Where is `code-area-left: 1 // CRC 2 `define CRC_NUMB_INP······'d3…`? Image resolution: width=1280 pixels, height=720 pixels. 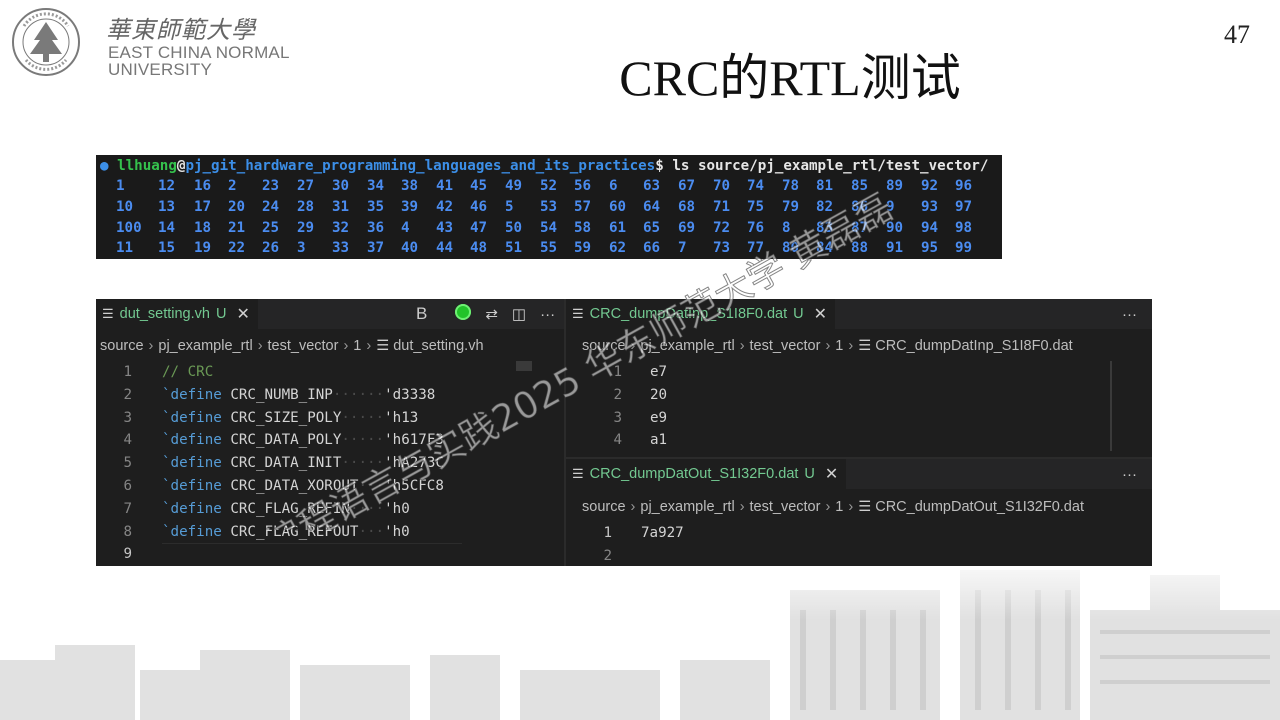 code-area-left: 1 // CRC 2 `define CRC_NUMB_INP······'d3… is located at coordinates (330, 463).